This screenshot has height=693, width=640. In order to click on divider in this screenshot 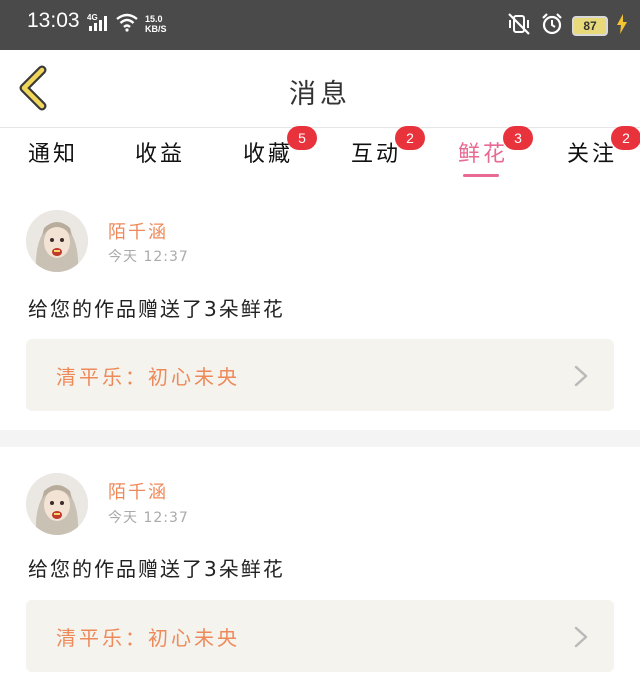, I will do `click(320, 438)`.